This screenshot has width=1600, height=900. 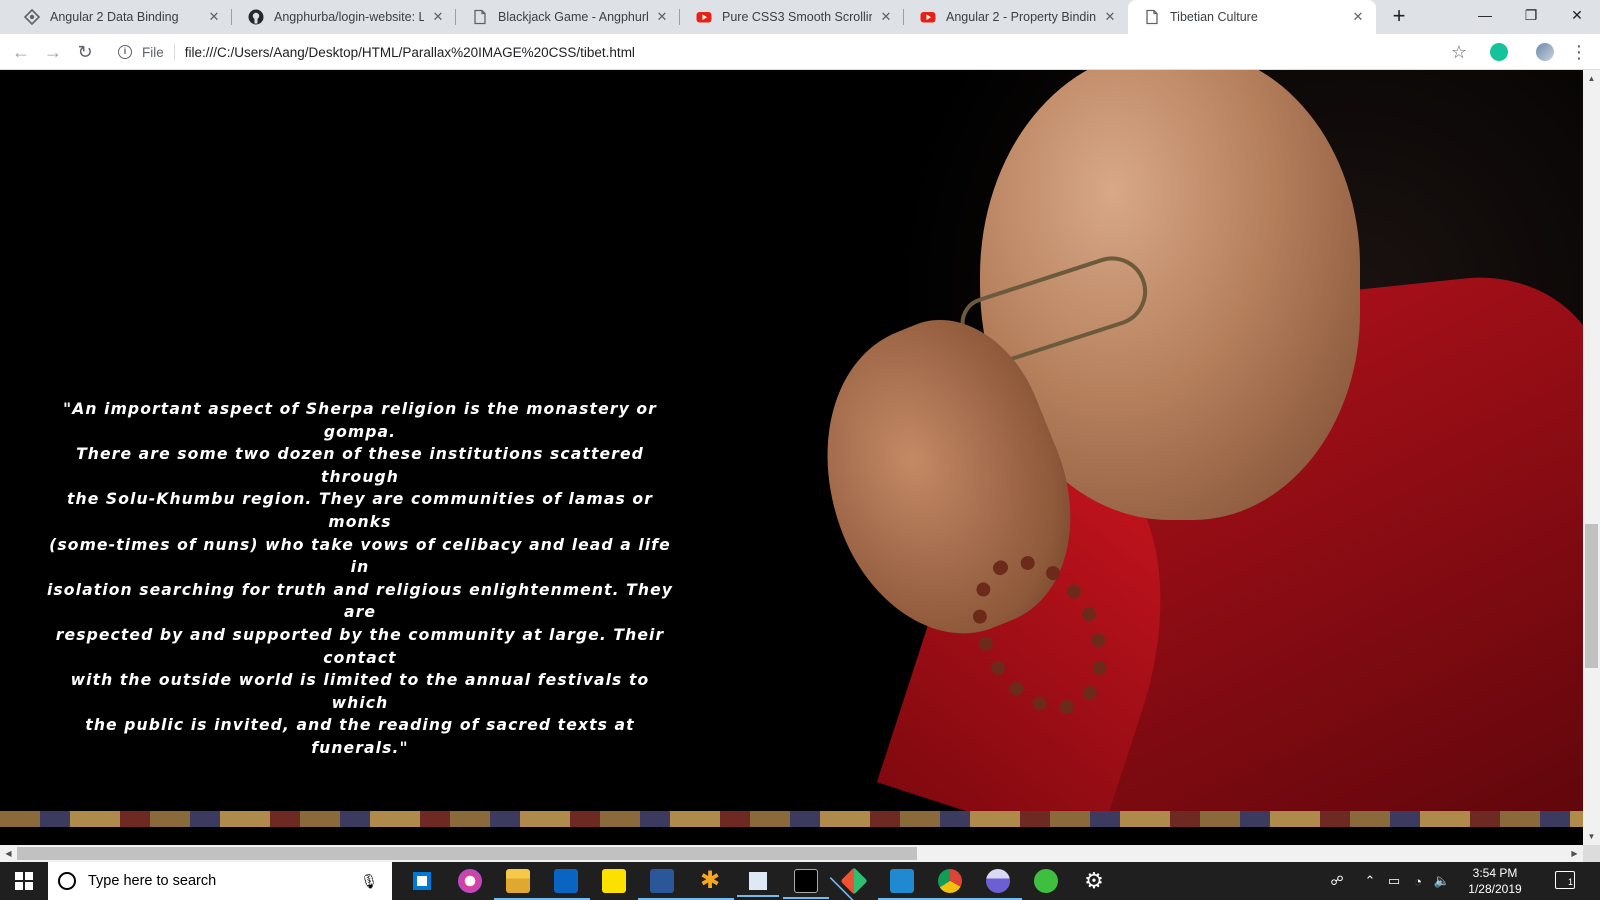 What do you see at coordinates (1577, 15) in the screenshot?
I see `close-window-button: ✕` at bounding box center [1577, 15].